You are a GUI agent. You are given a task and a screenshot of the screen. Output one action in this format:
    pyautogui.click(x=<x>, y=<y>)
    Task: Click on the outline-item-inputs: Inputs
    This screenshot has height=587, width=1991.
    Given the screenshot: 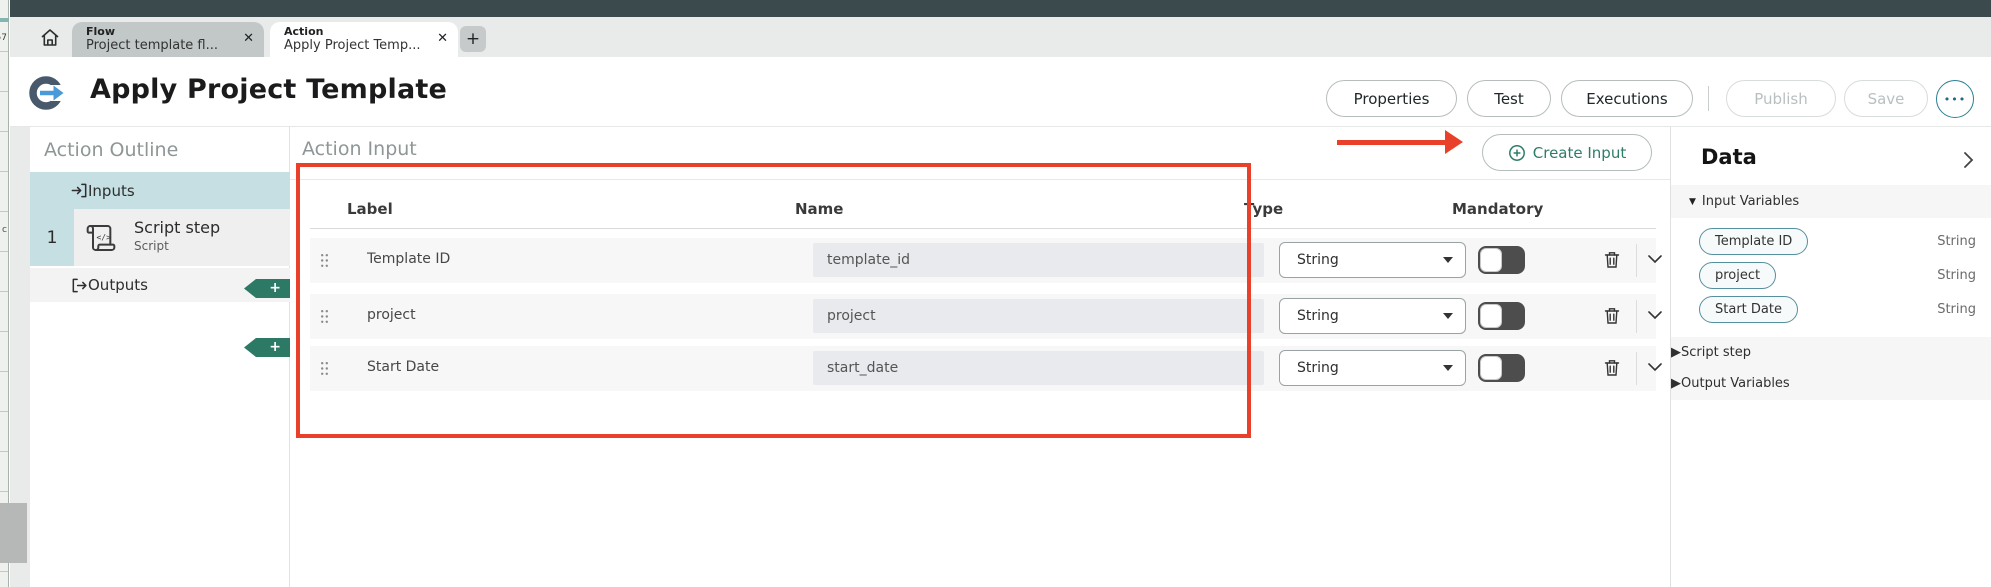 What is the action you would take?
    pyautogui.click(x=160, y=190)
    